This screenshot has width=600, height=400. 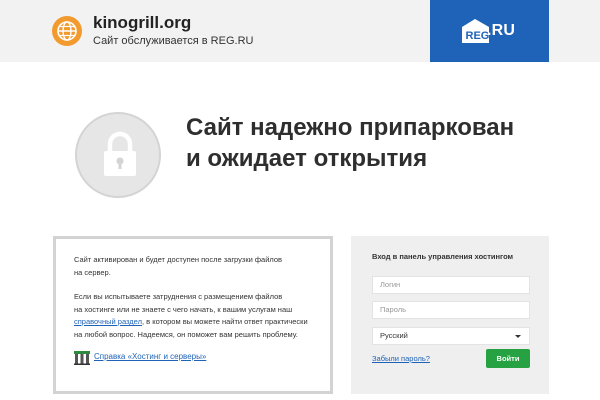 I want to click on server-rack-icon, so click(x=82, y=358).